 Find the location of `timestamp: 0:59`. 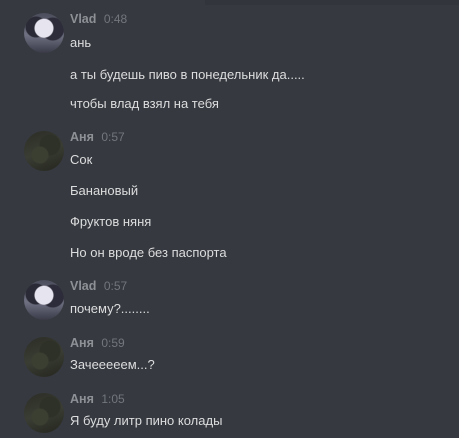

timestamp: 0:59 is located at coordinates (113, 343).